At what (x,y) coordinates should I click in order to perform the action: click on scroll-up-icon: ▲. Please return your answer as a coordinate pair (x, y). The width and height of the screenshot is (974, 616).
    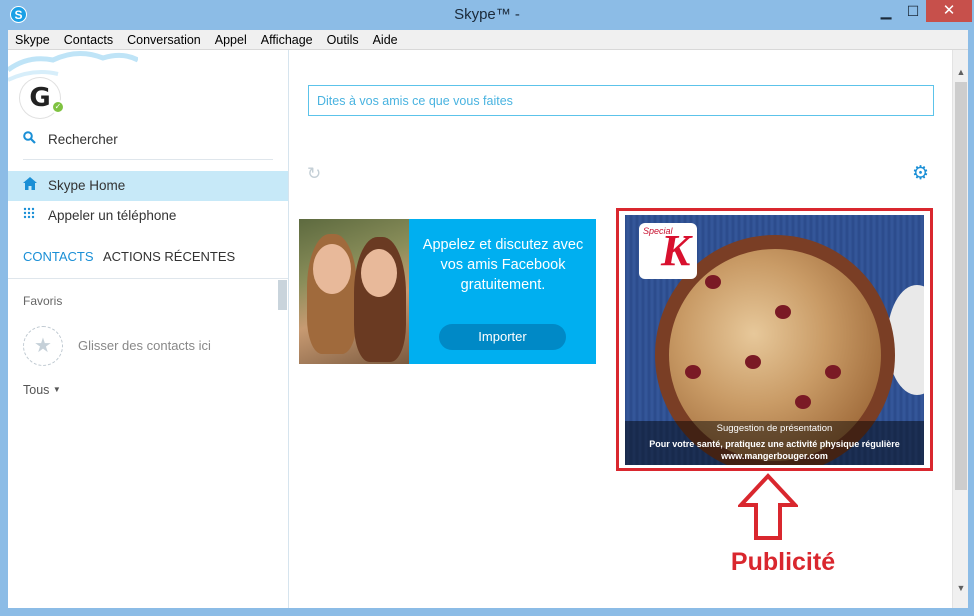
    Looking at the image, I should click on (961, 72).